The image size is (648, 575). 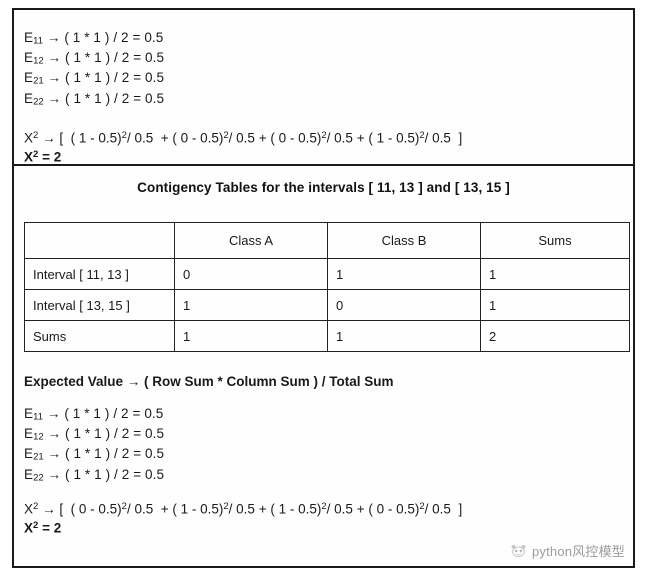 What do you see at coordinates (99, 305) in the screenshot?
I see `row-label: Interval [ 13, 15 ]` at bounding box center [99, 305].